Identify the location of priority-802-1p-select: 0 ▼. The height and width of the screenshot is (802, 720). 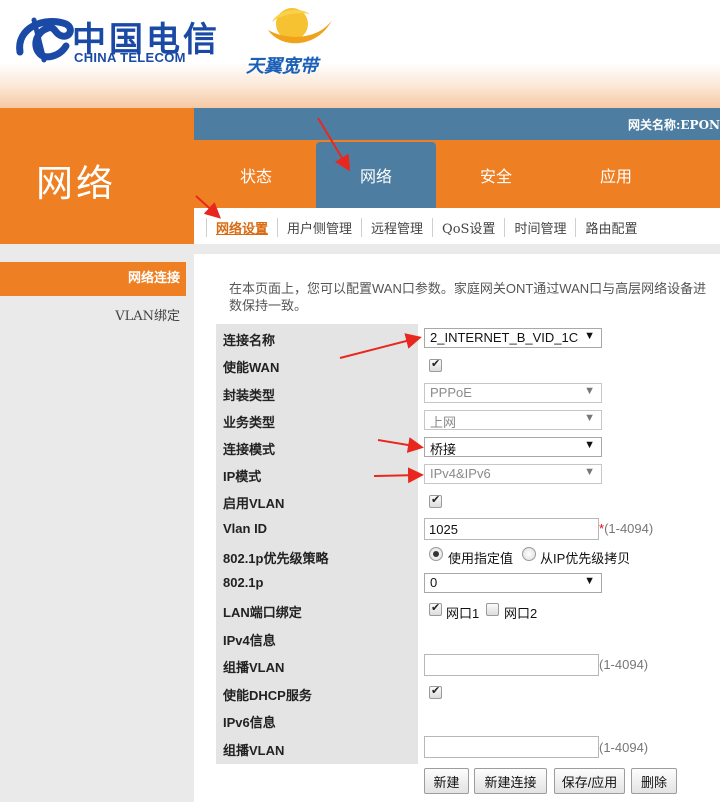
(513, 583).